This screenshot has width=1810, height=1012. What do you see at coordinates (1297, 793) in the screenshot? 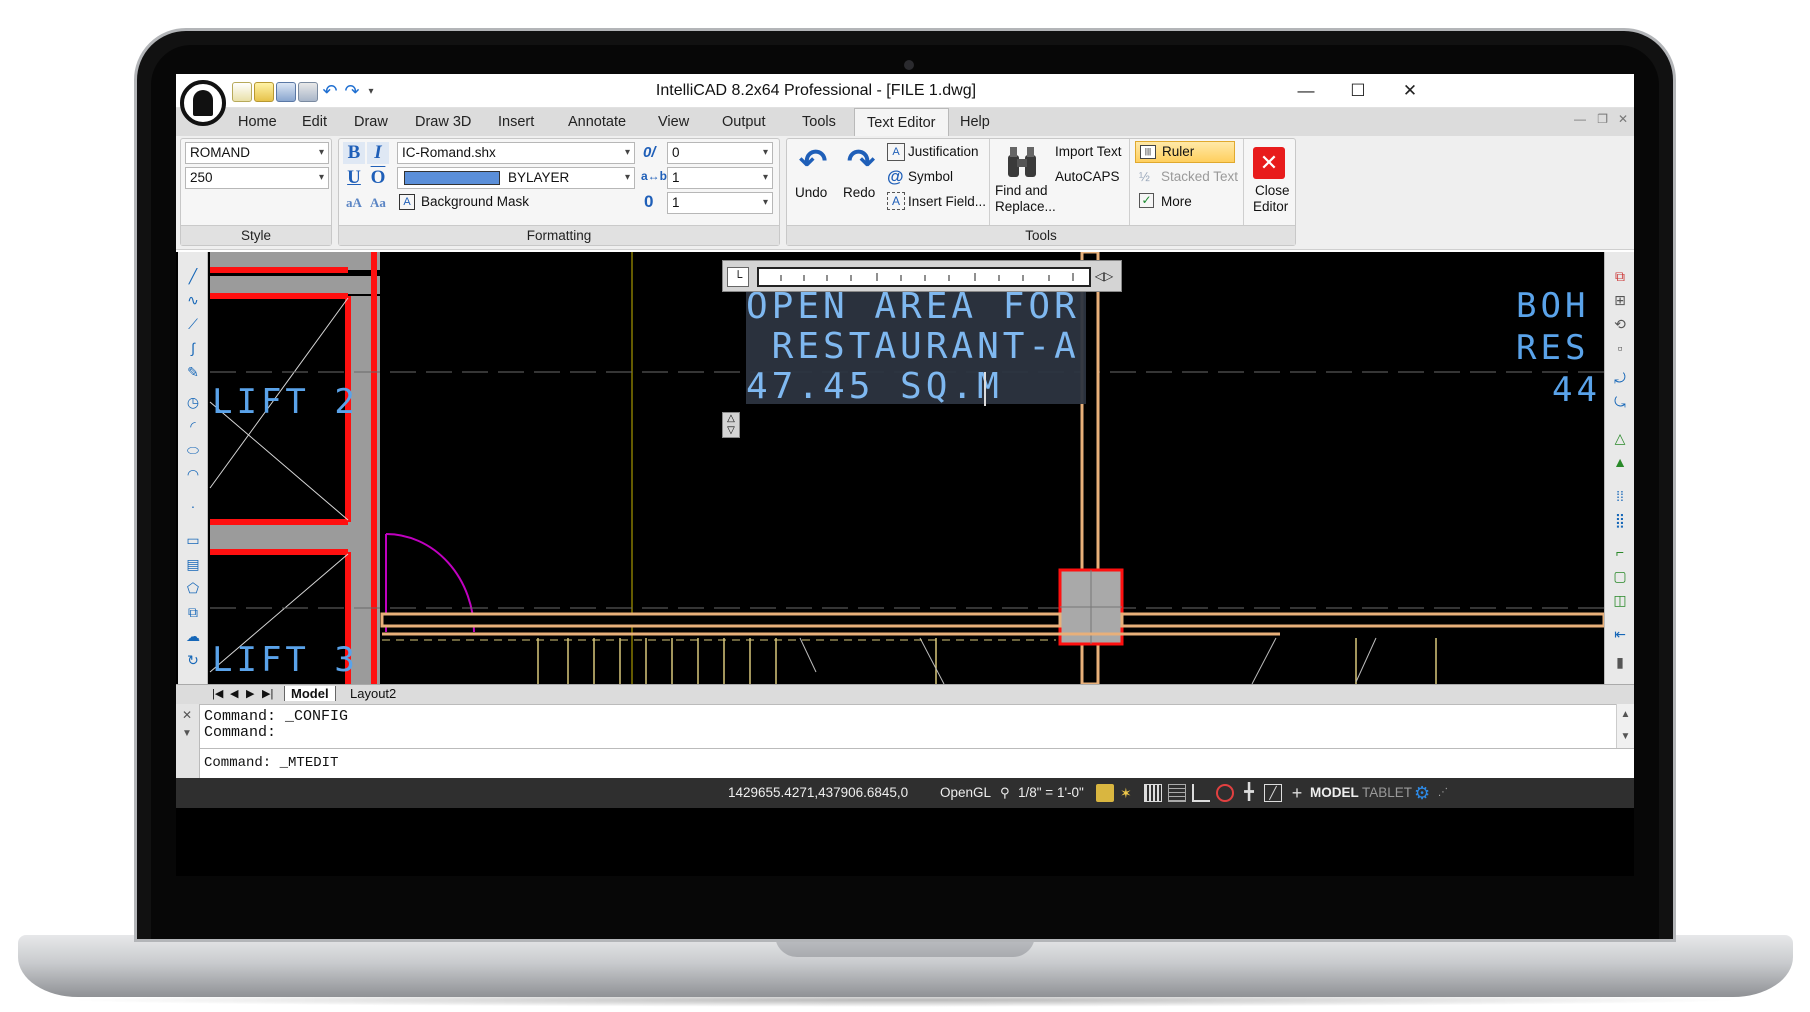
I see `lineweight-icon: +` at bounding box center [1297, 793].